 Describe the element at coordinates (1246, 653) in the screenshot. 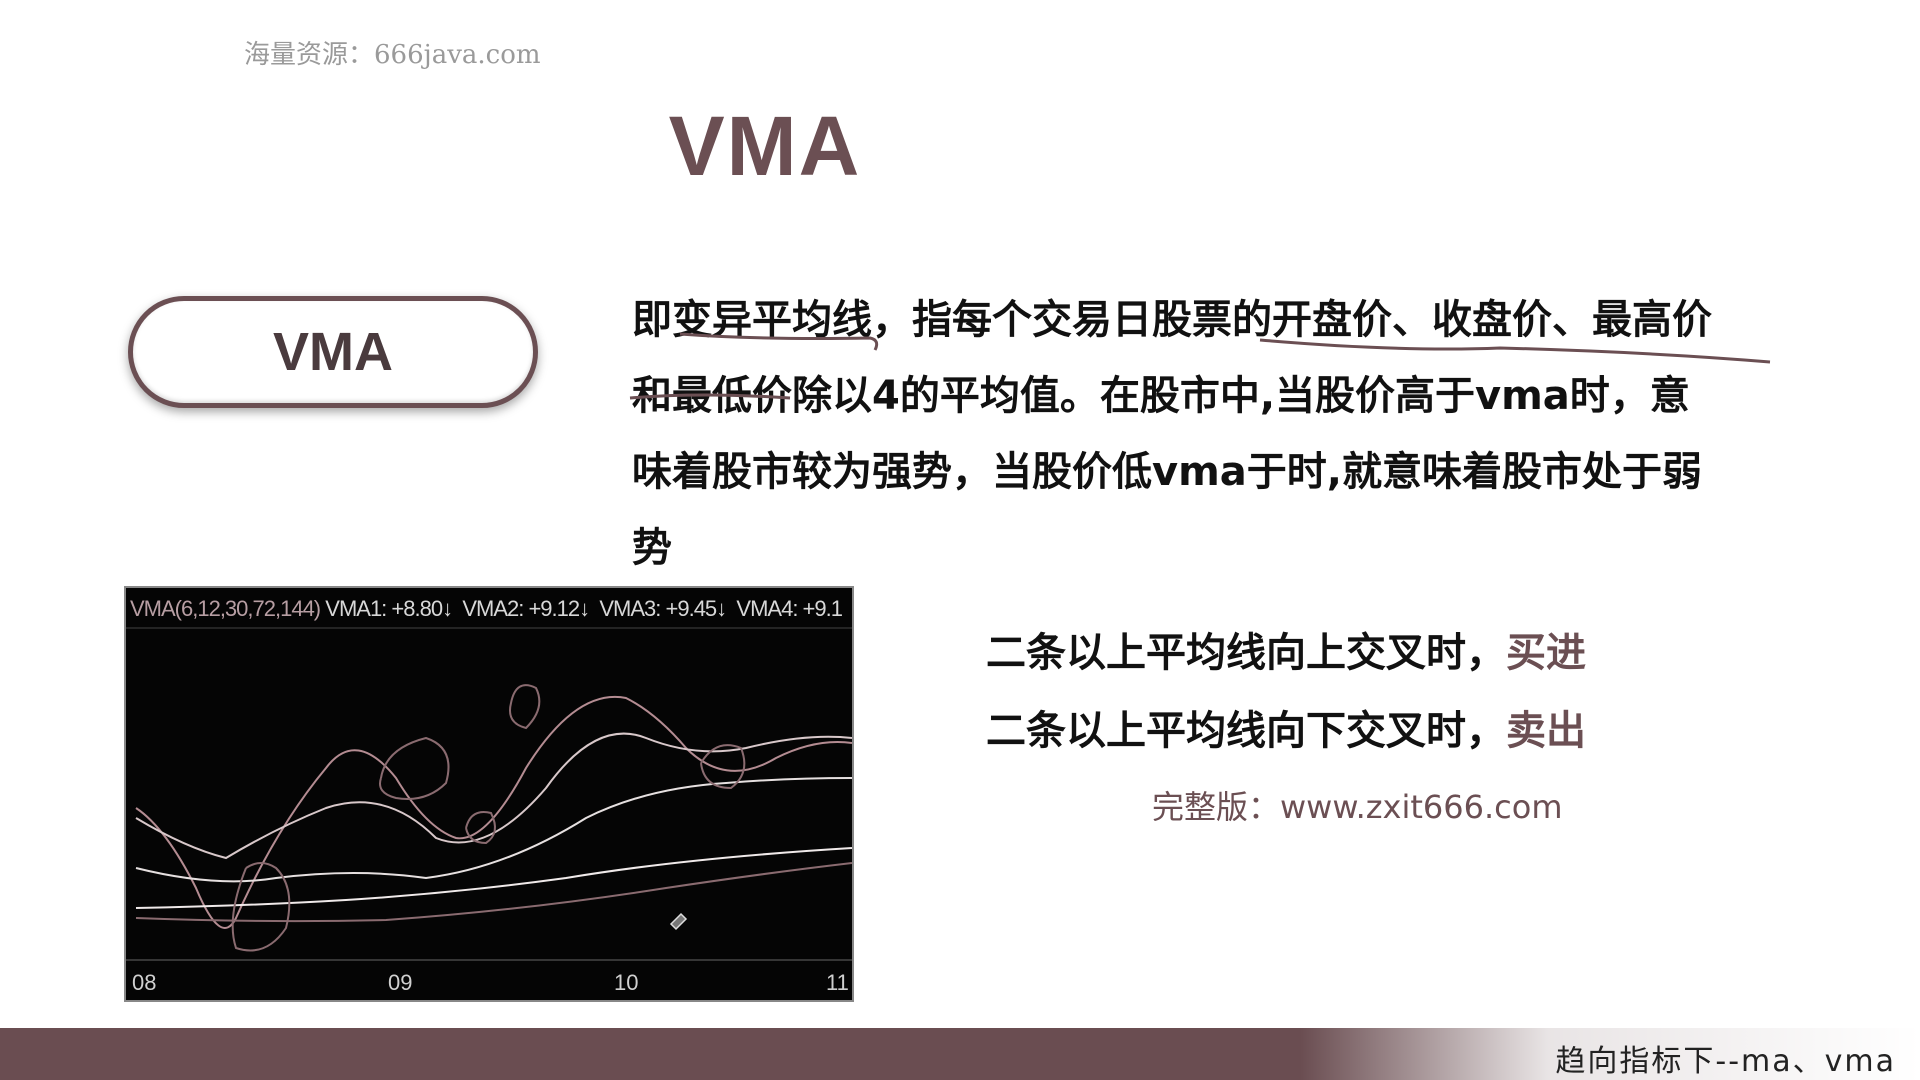

I see `buy-rule-text: 二条以上平均线向上交叉时，` at that location.